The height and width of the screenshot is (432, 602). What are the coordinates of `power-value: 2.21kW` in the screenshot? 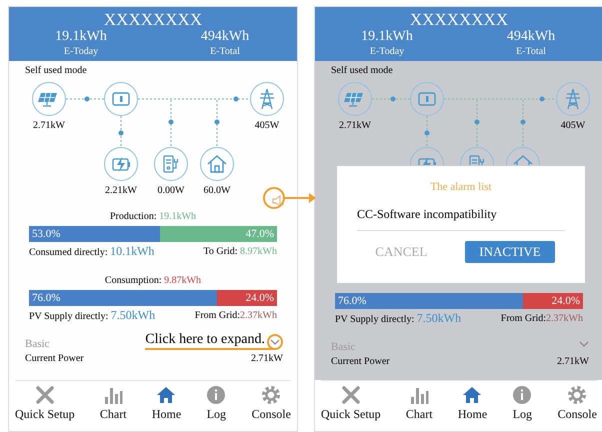 It's located at (121, 191).